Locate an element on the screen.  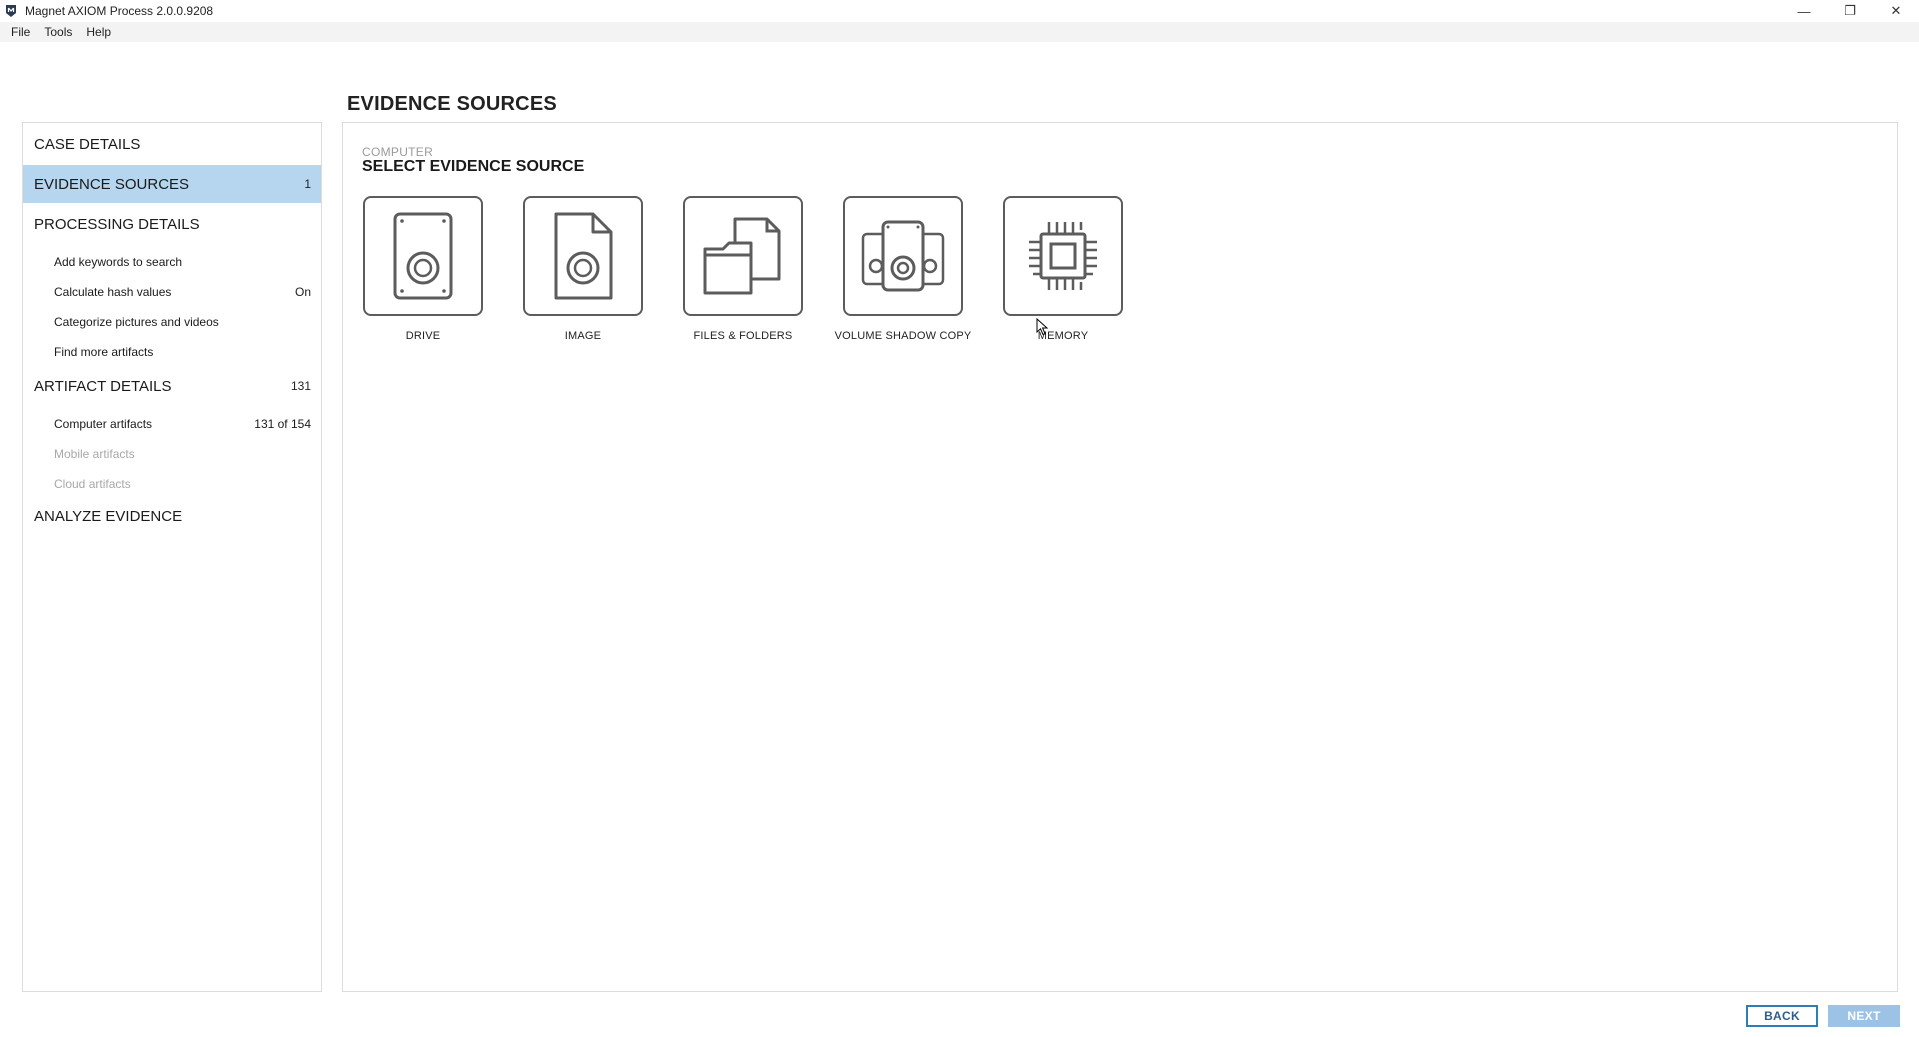
minimize-button: — is located at coordinates (1804, 11).